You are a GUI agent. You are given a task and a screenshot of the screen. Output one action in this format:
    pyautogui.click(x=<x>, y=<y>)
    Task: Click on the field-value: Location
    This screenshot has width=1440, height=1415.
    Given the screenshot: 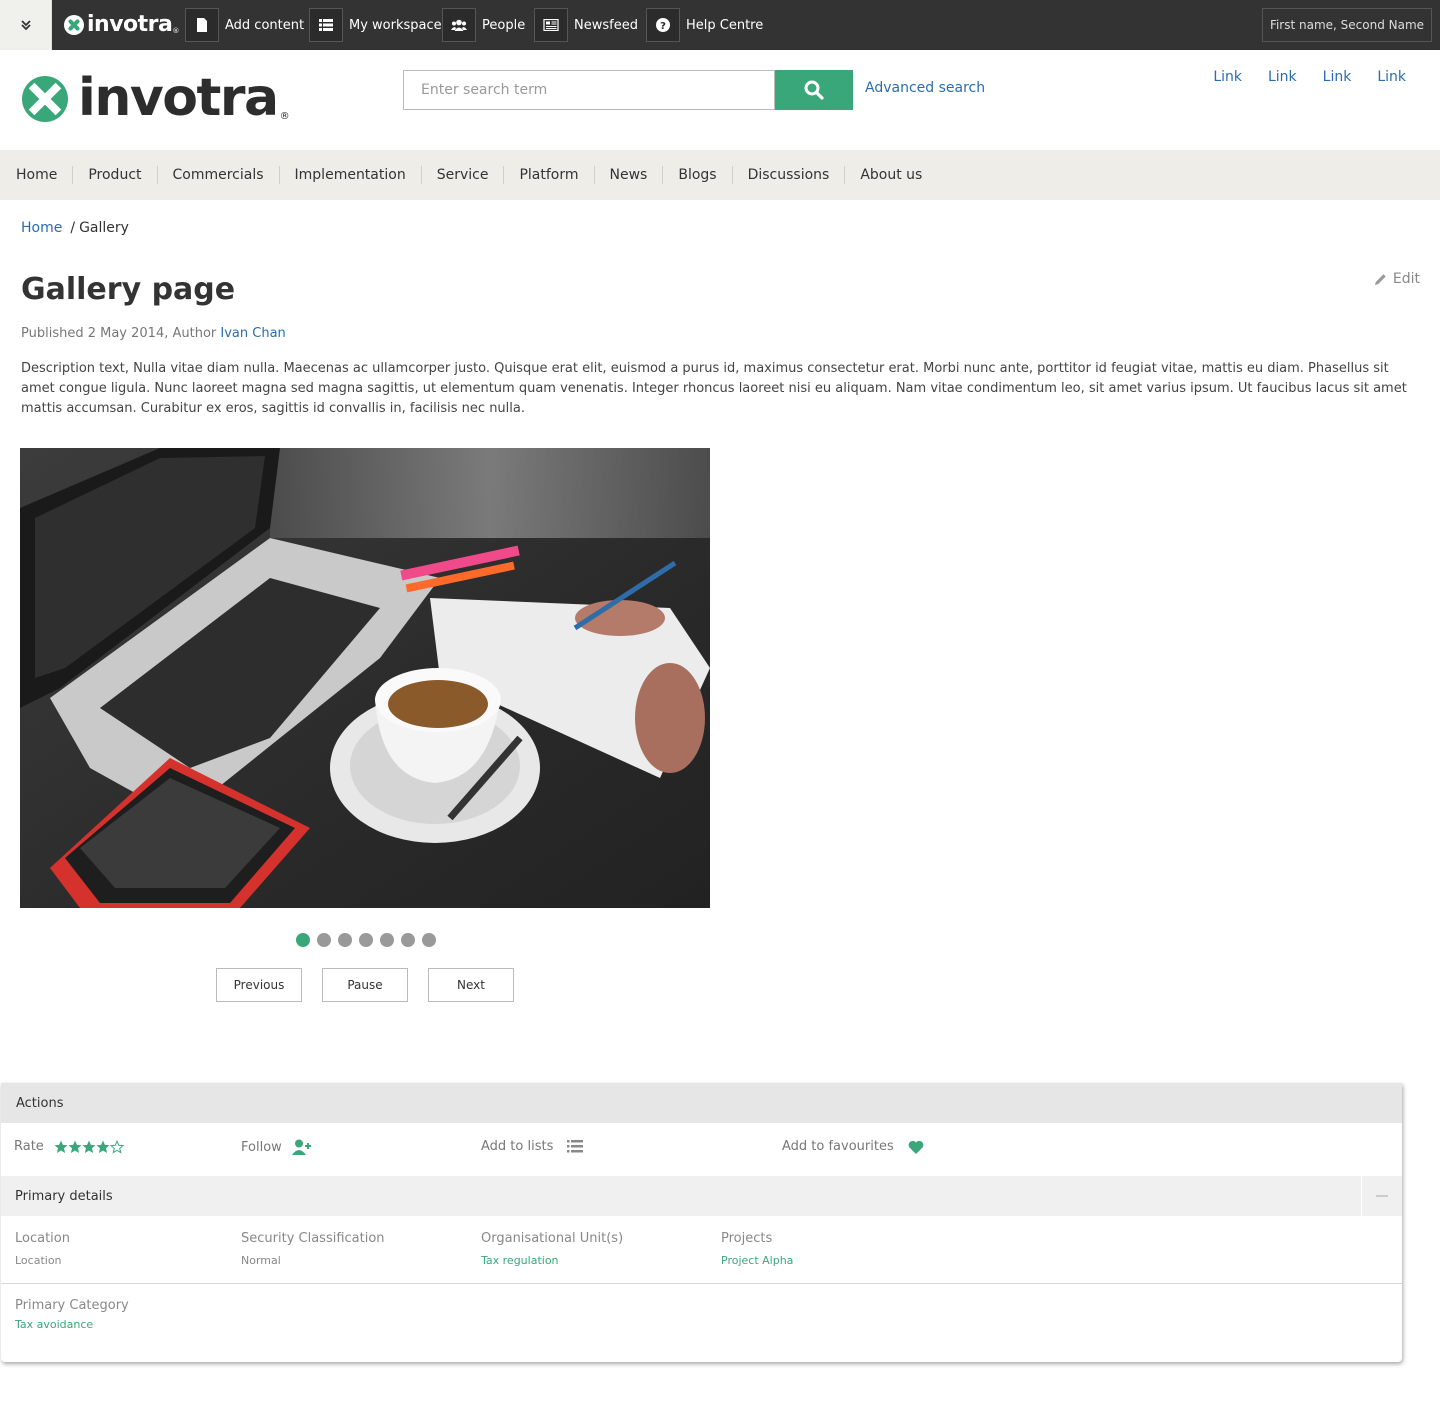 What is the action you would take?
    pyautogui.click(x=38, y=1260)
    